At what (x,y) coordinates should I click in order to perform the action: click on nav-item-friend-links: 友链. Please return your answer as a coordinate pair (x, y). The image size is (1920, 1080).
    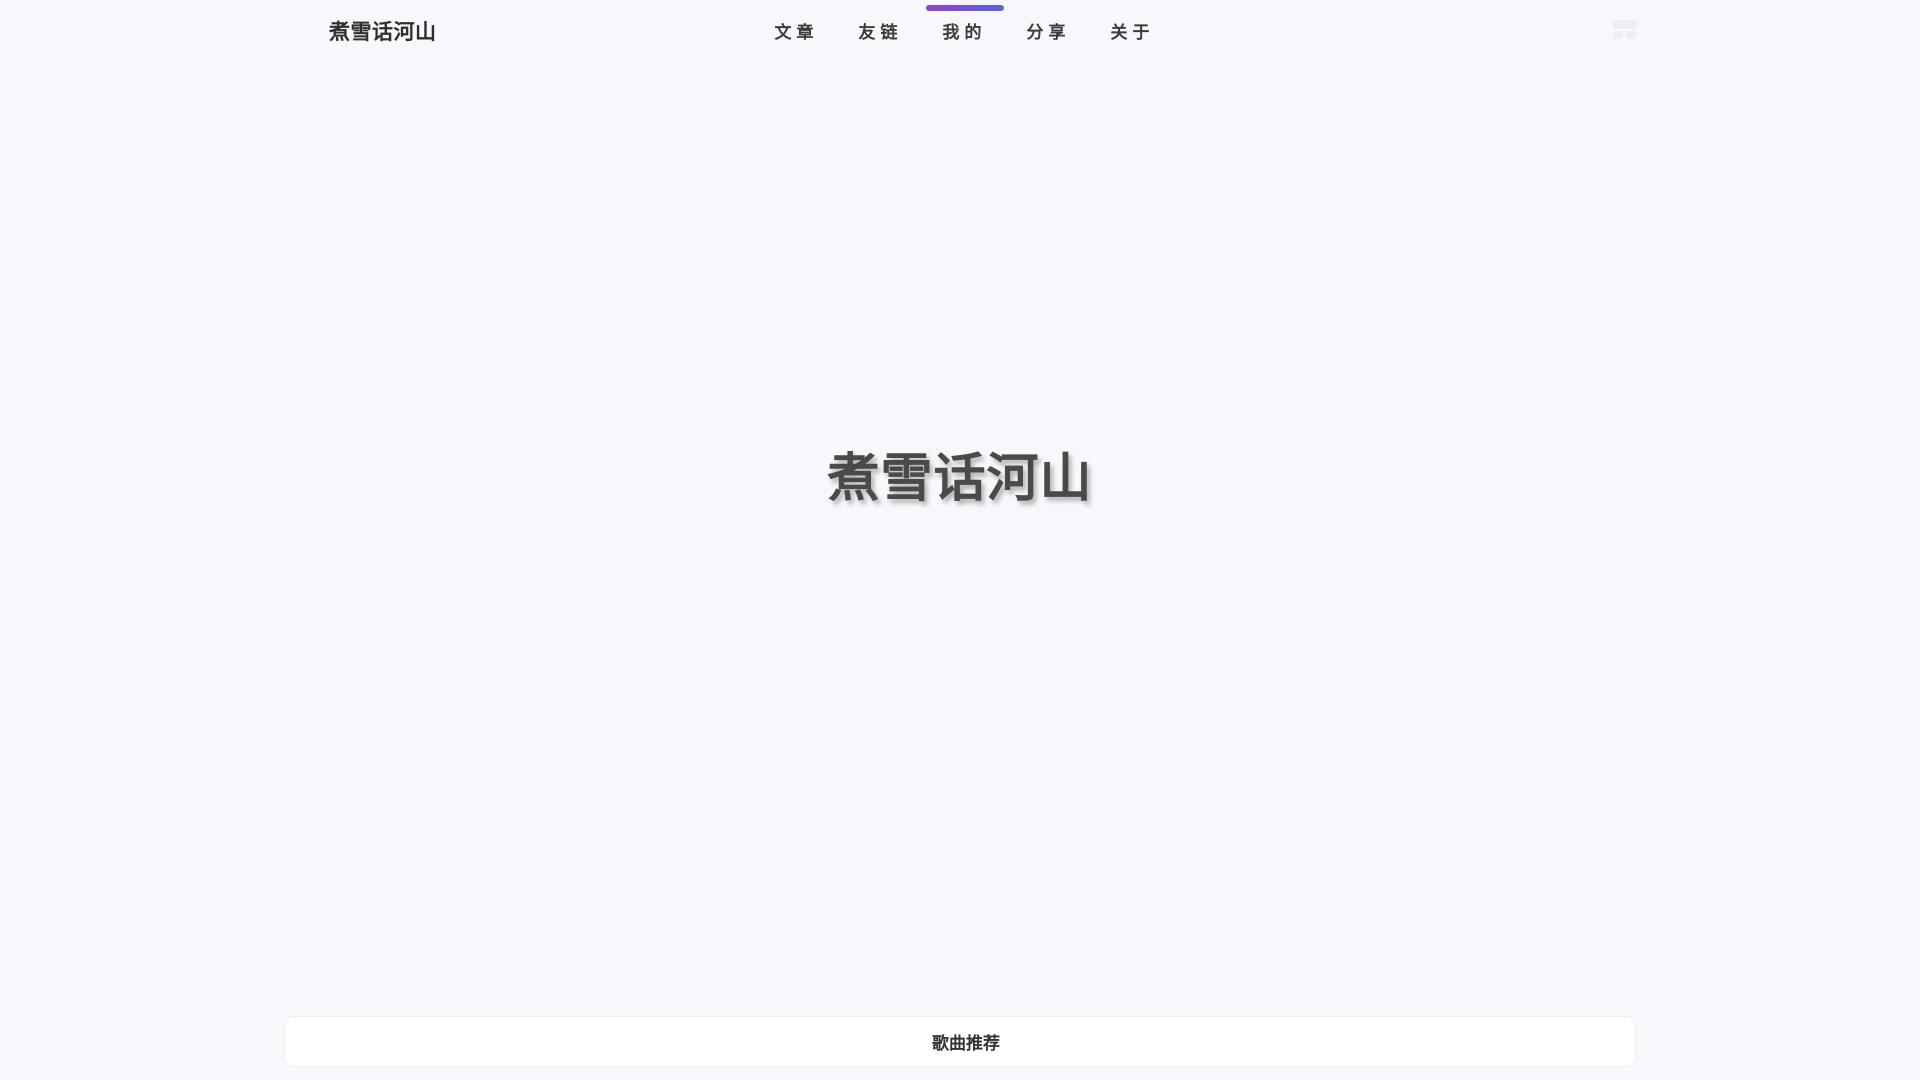
    Looking at the image, I should click on (878, 30).